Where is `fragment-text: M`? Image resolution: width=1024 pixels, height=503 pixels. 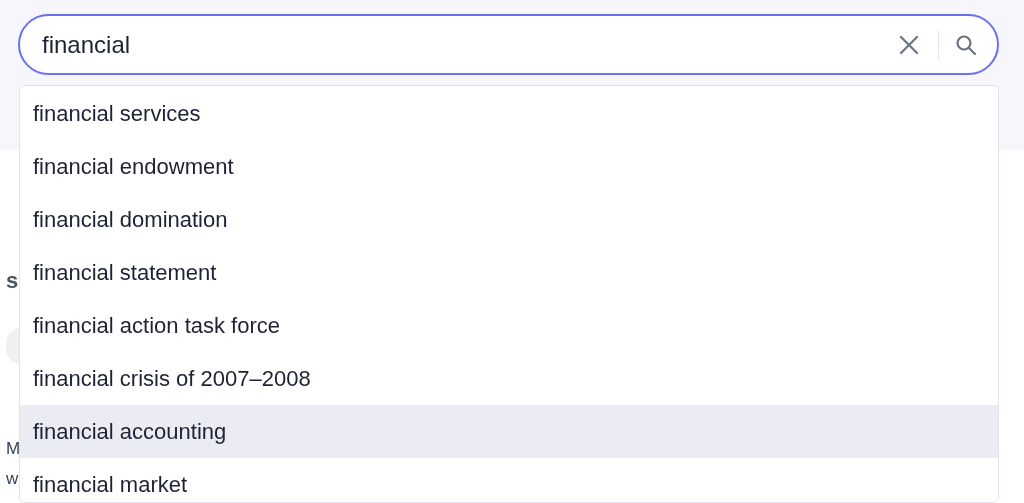
fragment-text: M is located at coordinates (13, 449).